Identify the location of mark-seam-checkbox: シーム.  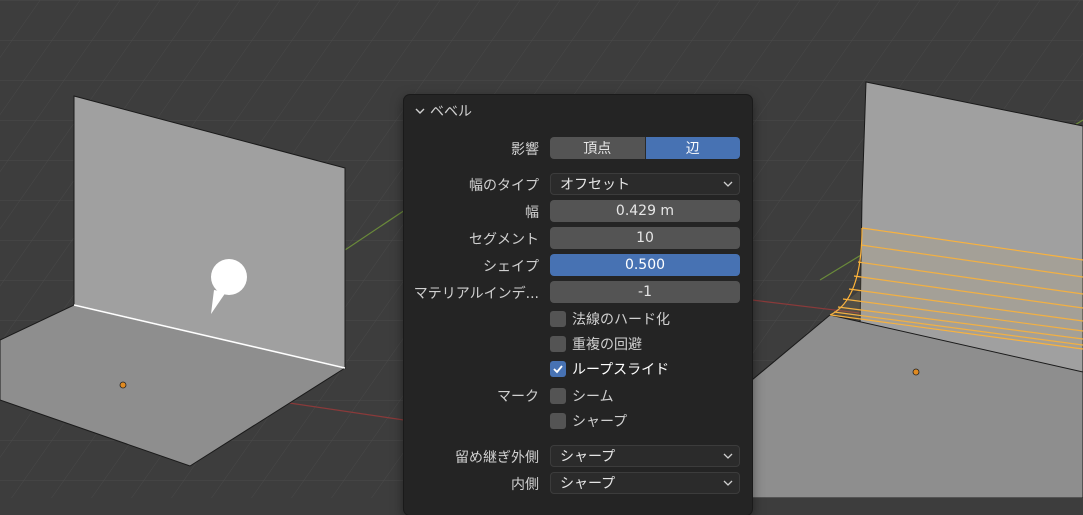
(582, 396).